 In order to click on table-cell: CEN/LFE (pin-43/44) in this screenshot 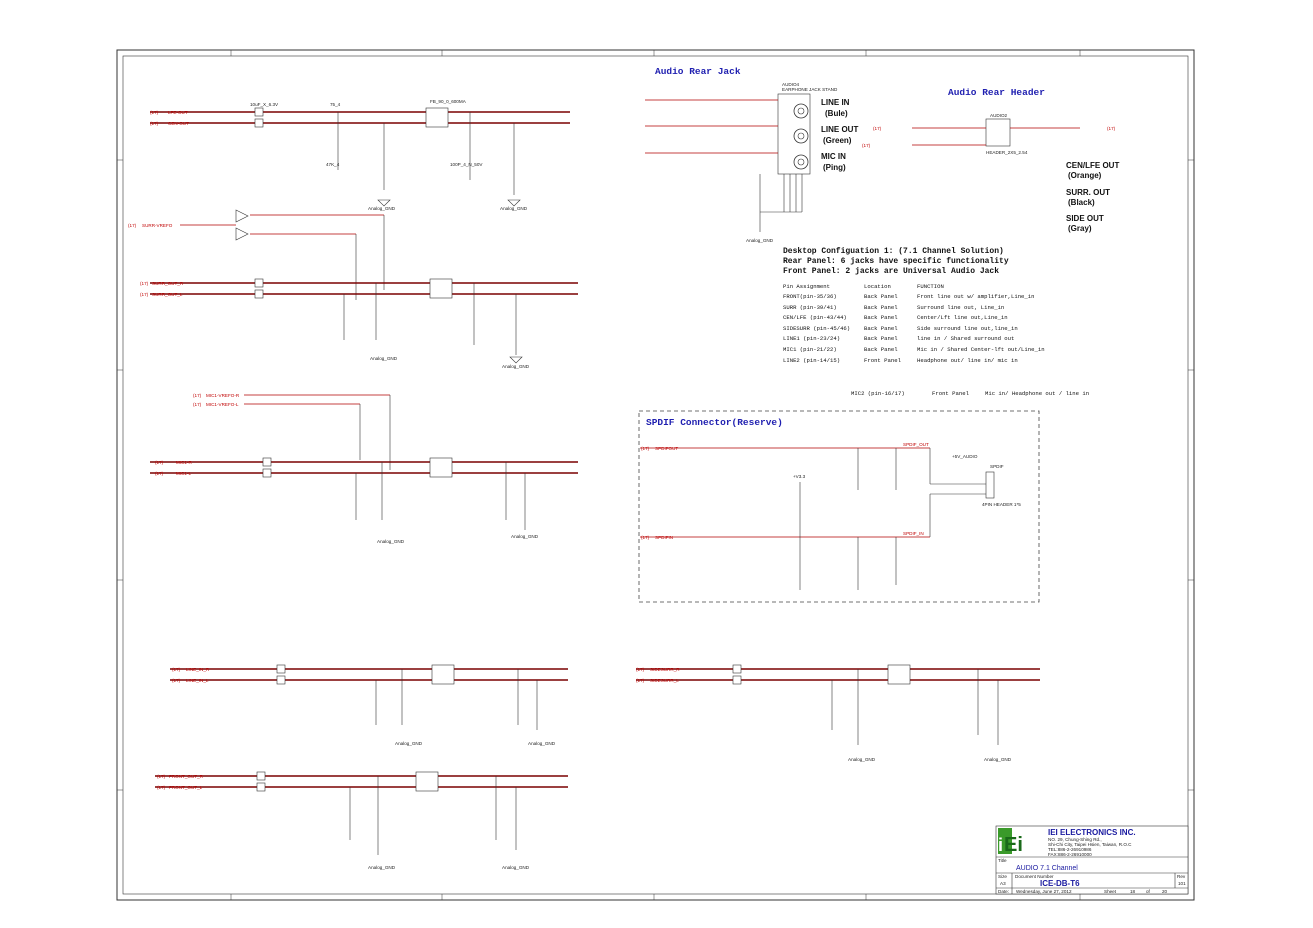, I will do `click(815, 317)`.